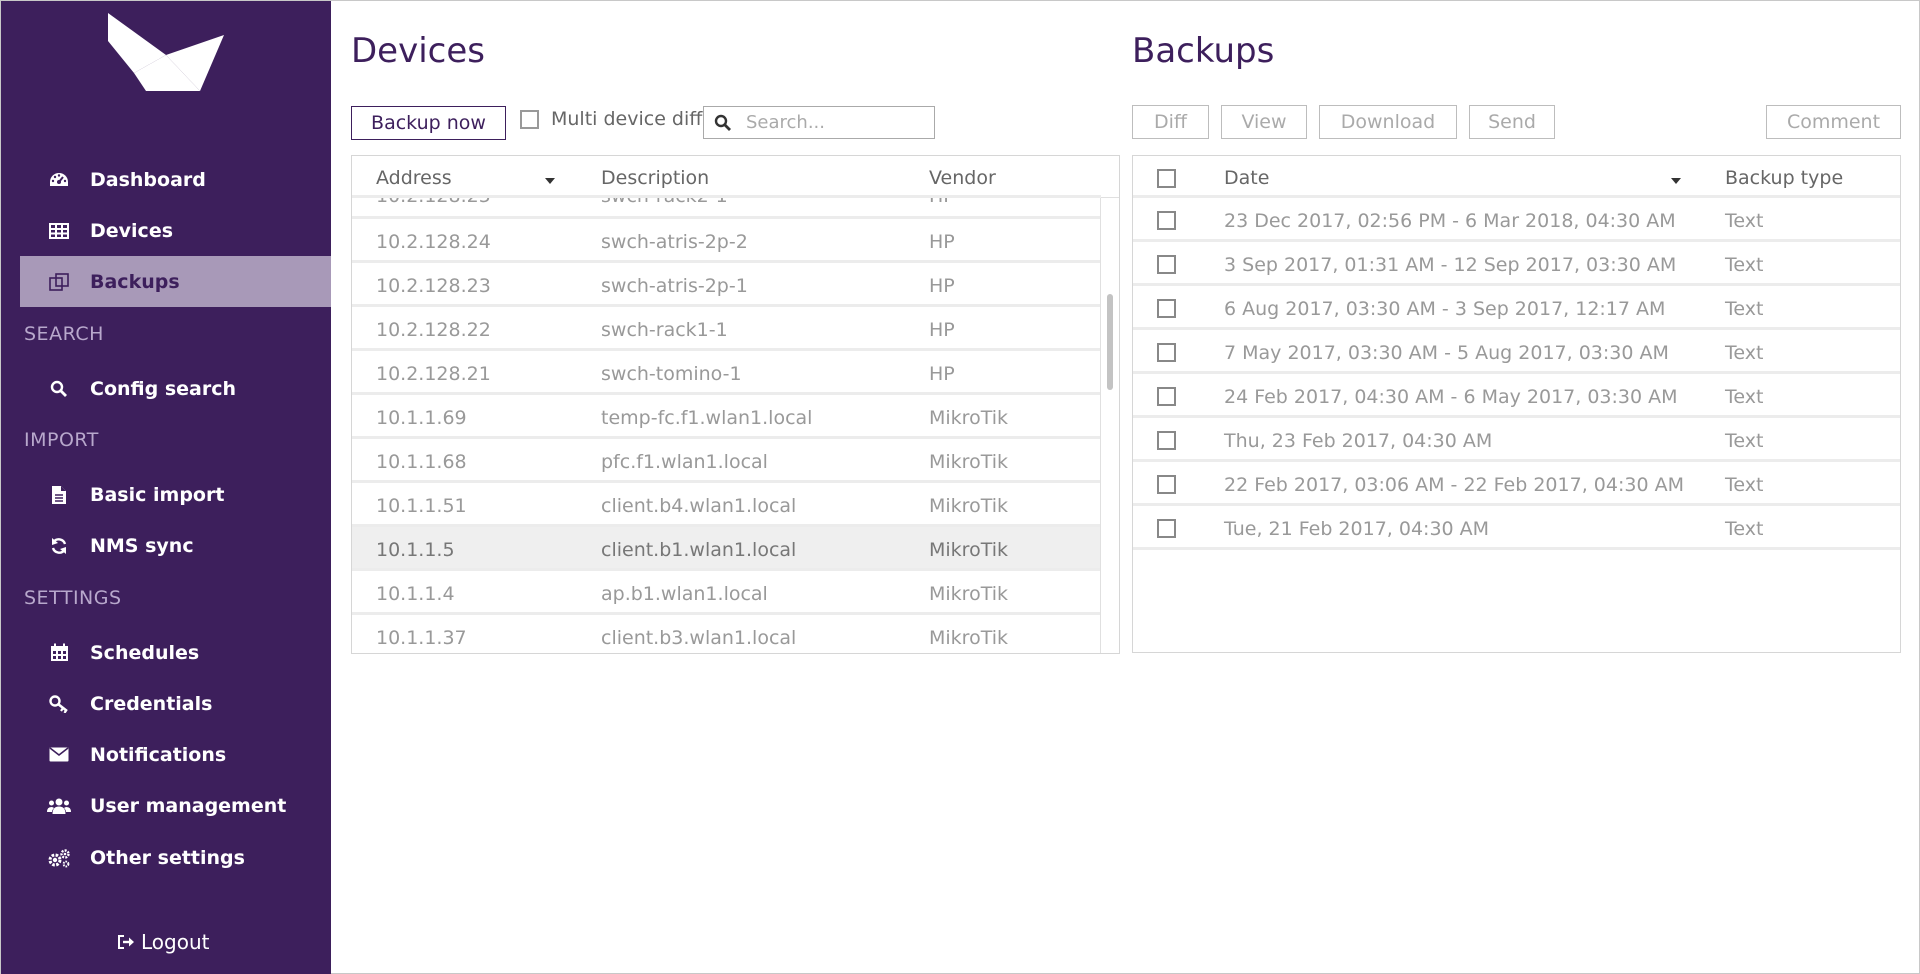 This screenshot has width=1920, height=974. I want to click on table-row: 10.1.1.5 client.b1.wlan1.local MikroTik, so click(726, 549).